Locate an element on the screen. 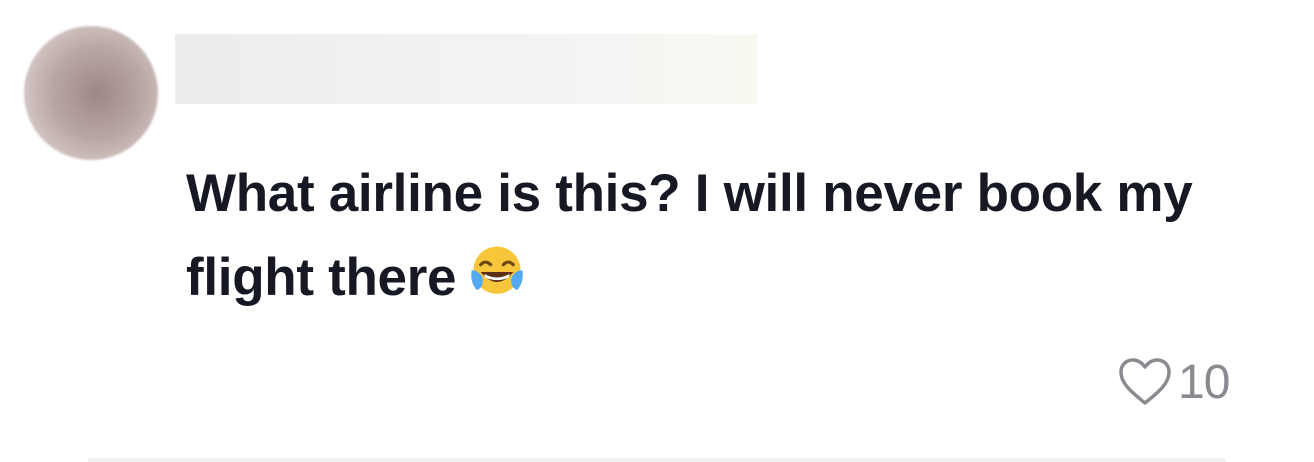 The image size is (1314, 462). divider is located at coordinates (657, 460).